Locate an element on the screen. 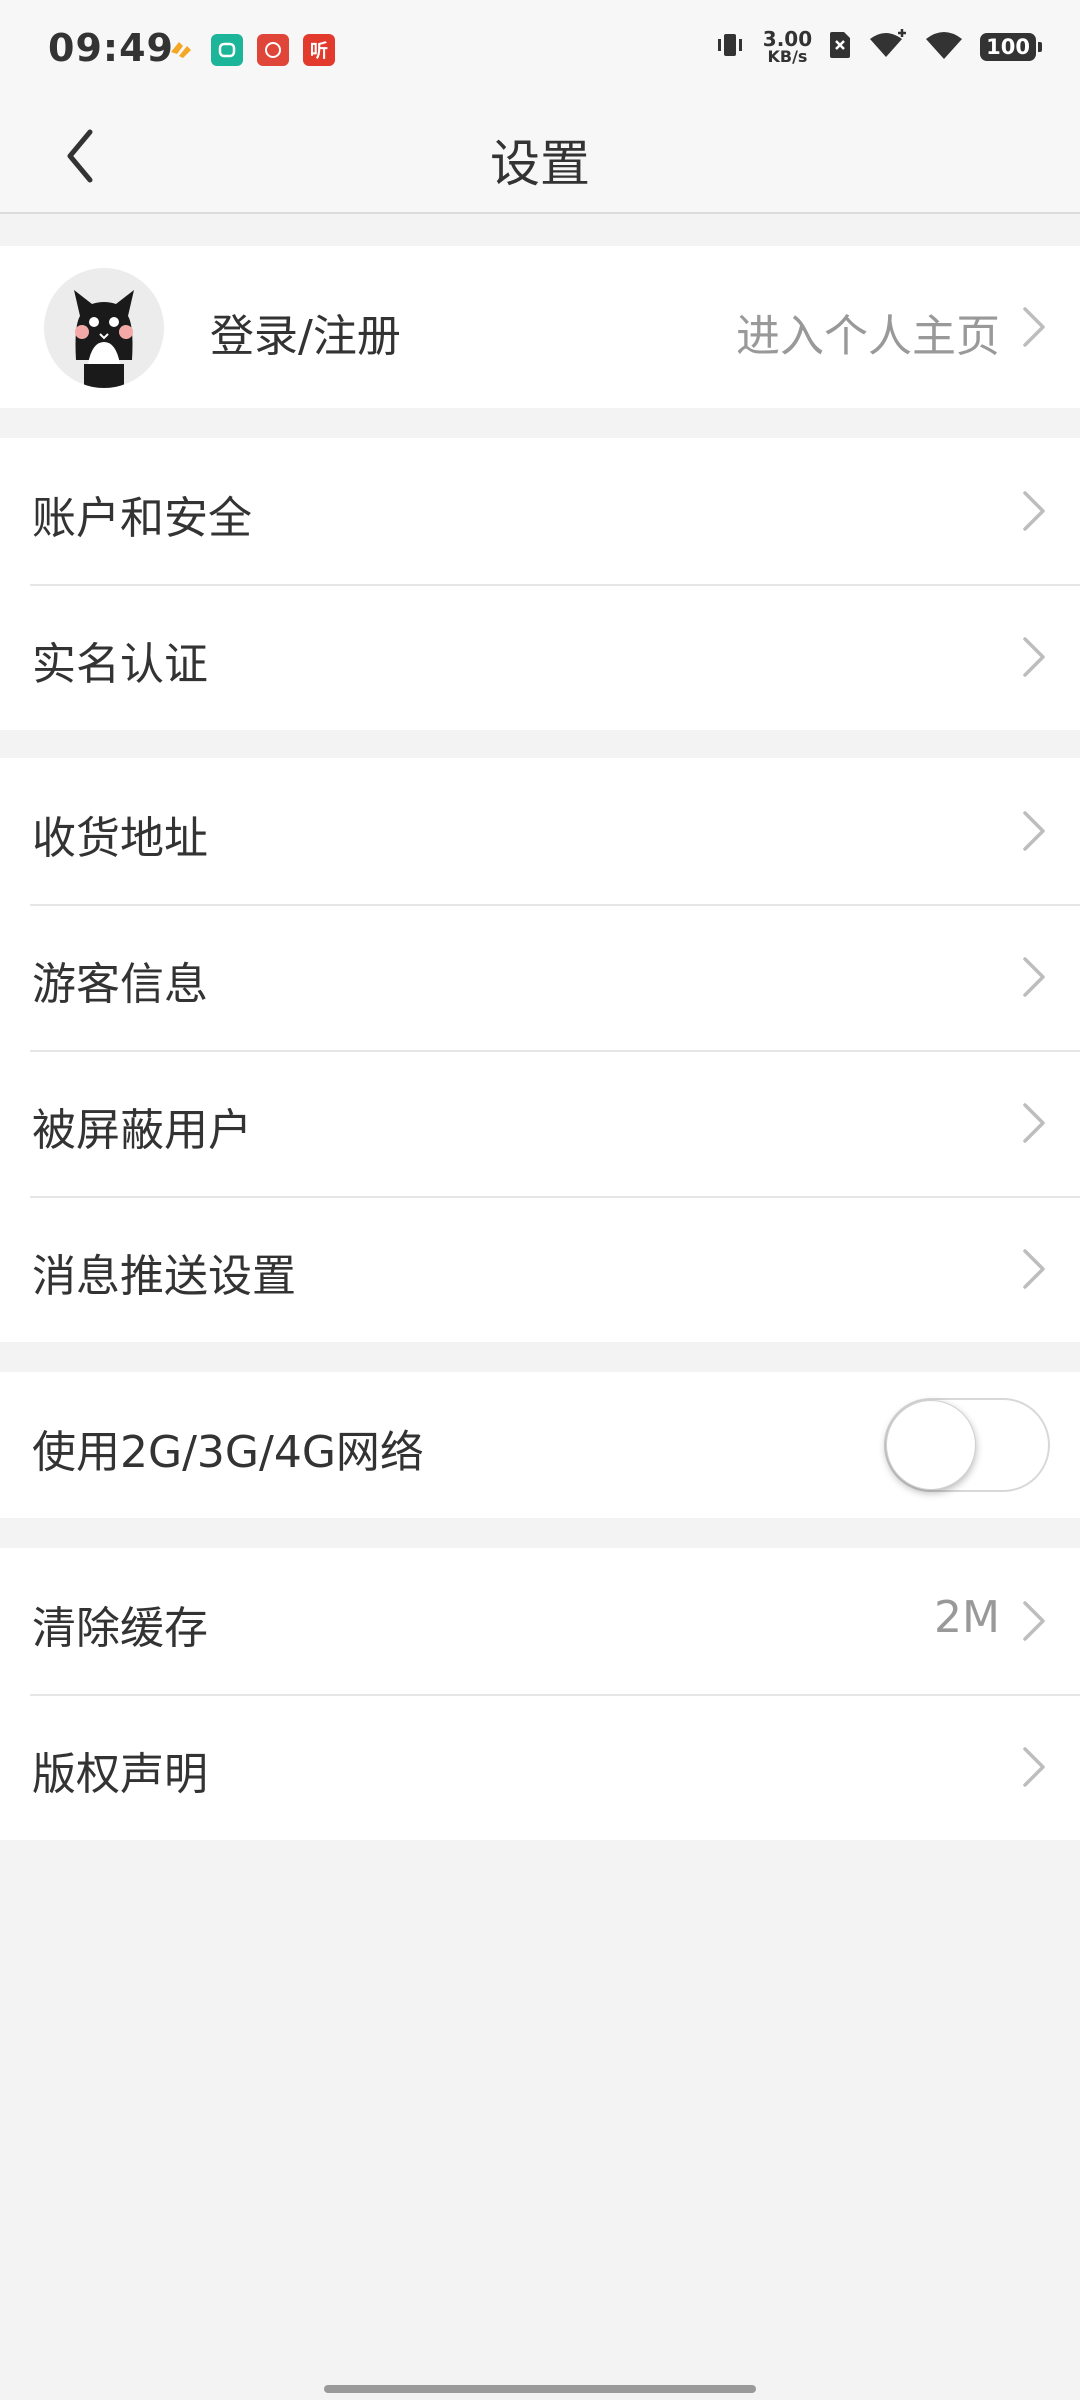 The width and height of the screenshot is (1080, 2400). cat-avatar-icon is located at coordinates (104, 328).